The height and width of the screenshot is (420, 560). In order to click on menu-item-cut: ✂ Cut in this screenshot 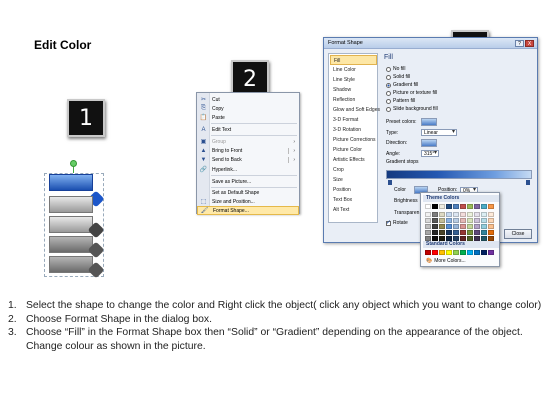, I will do `click(248, 99)`.